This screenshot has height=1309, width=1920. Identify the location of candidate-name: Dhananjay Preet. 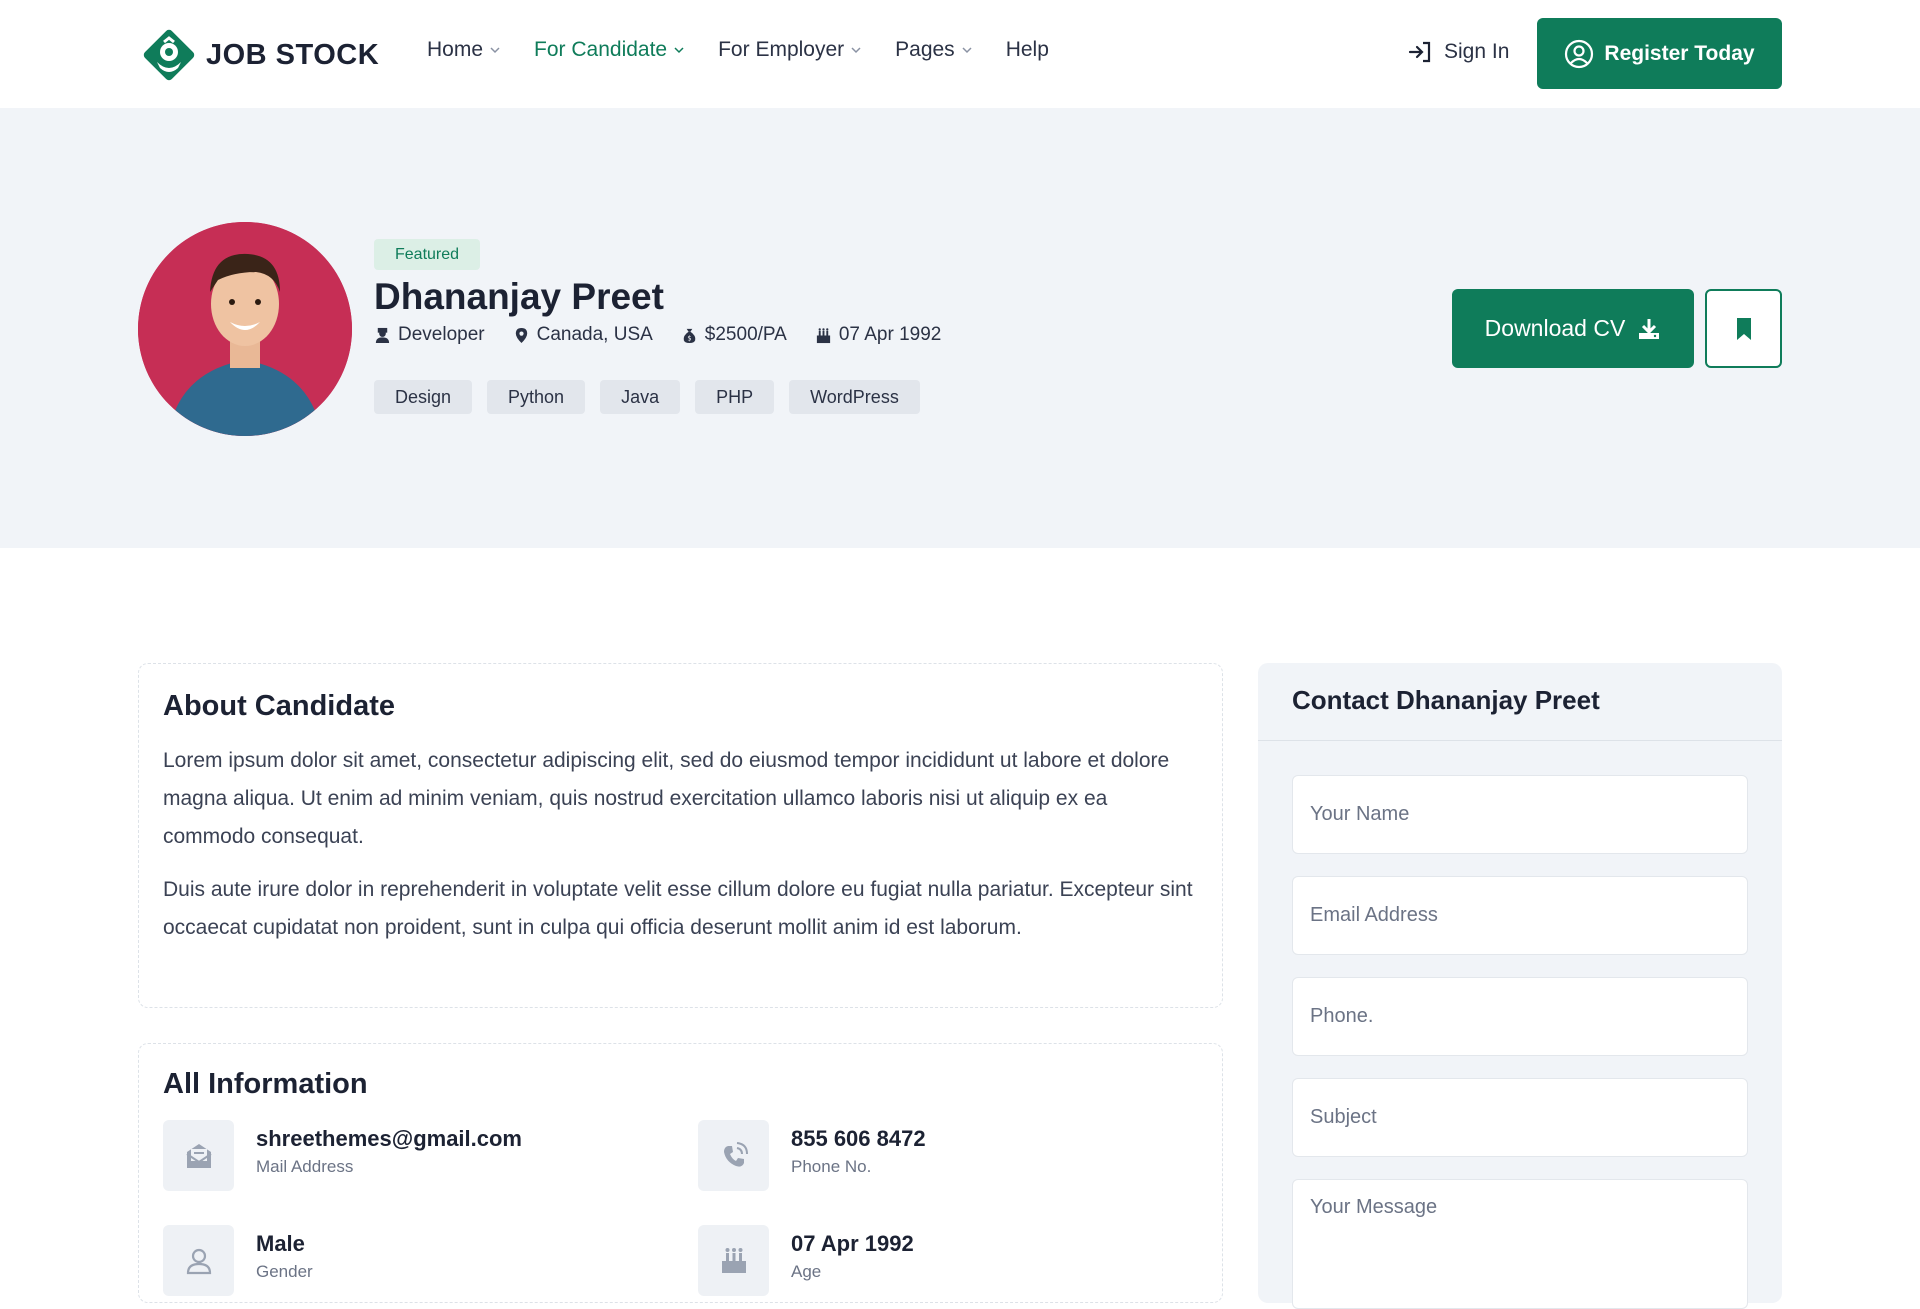
(519, 296).